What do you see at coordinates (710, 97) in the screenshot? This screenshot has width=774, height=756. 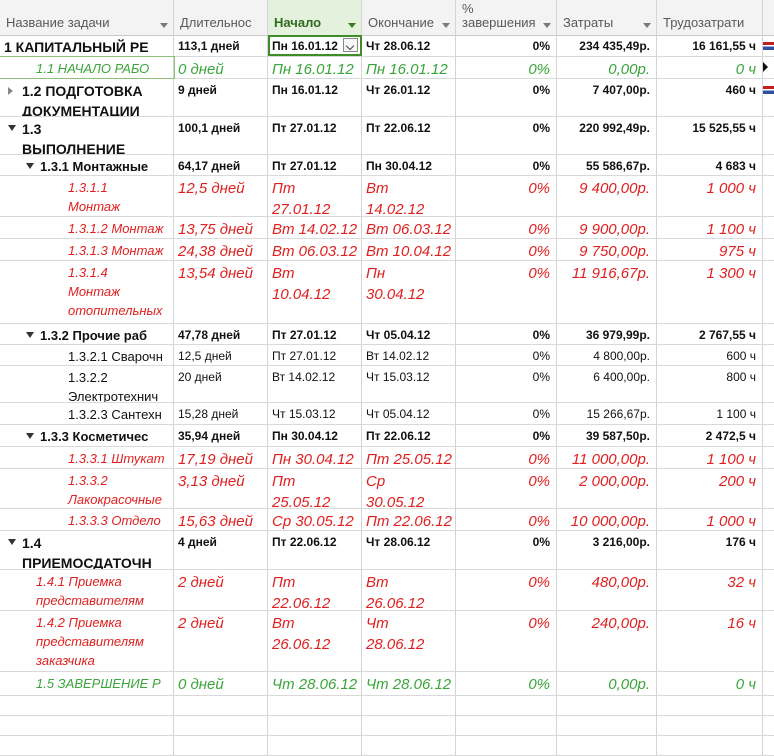 I see `cell-work: 460 ч` at bounding box center [710, 97].